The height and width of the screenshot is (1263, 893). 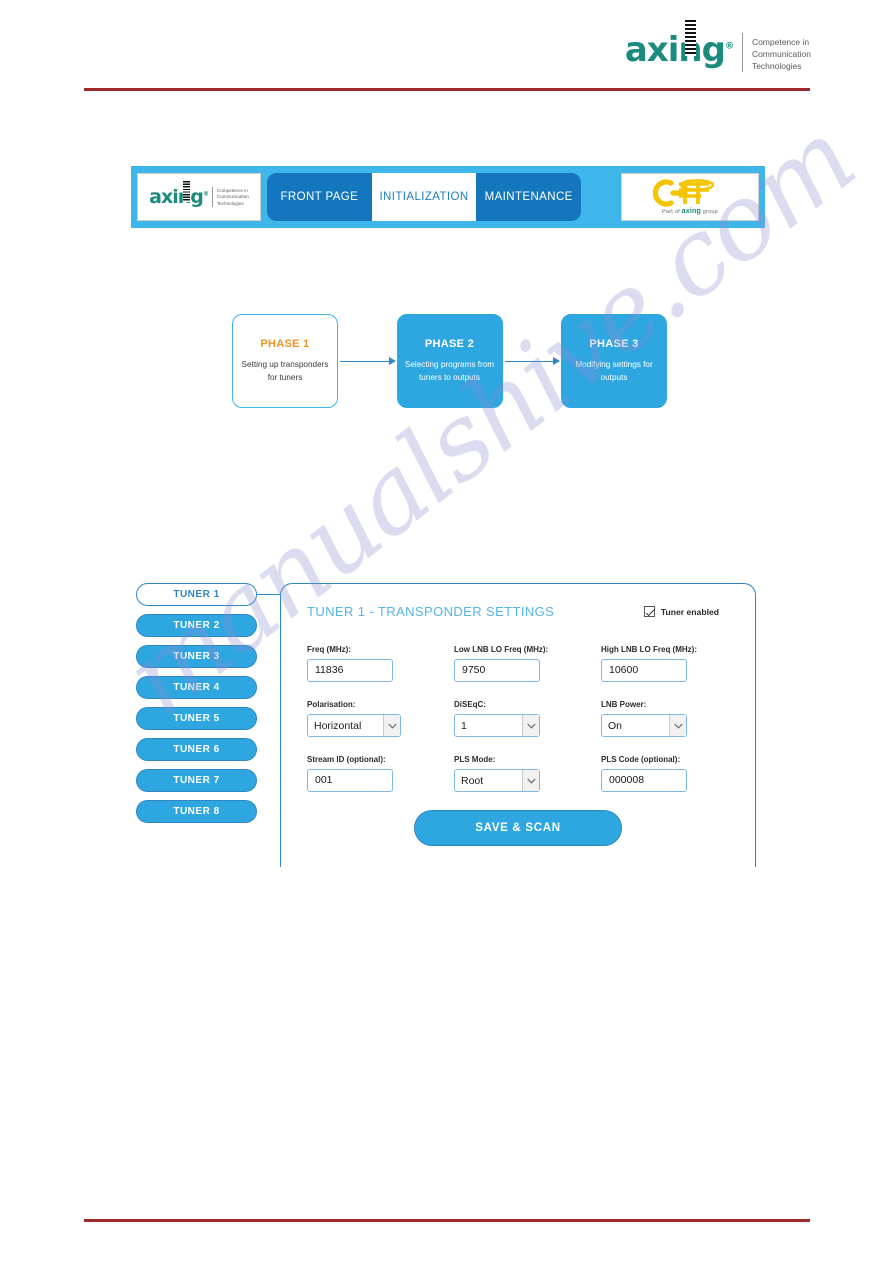 I want to click on pls-mode-value: Root, so click(x=472, y=780).